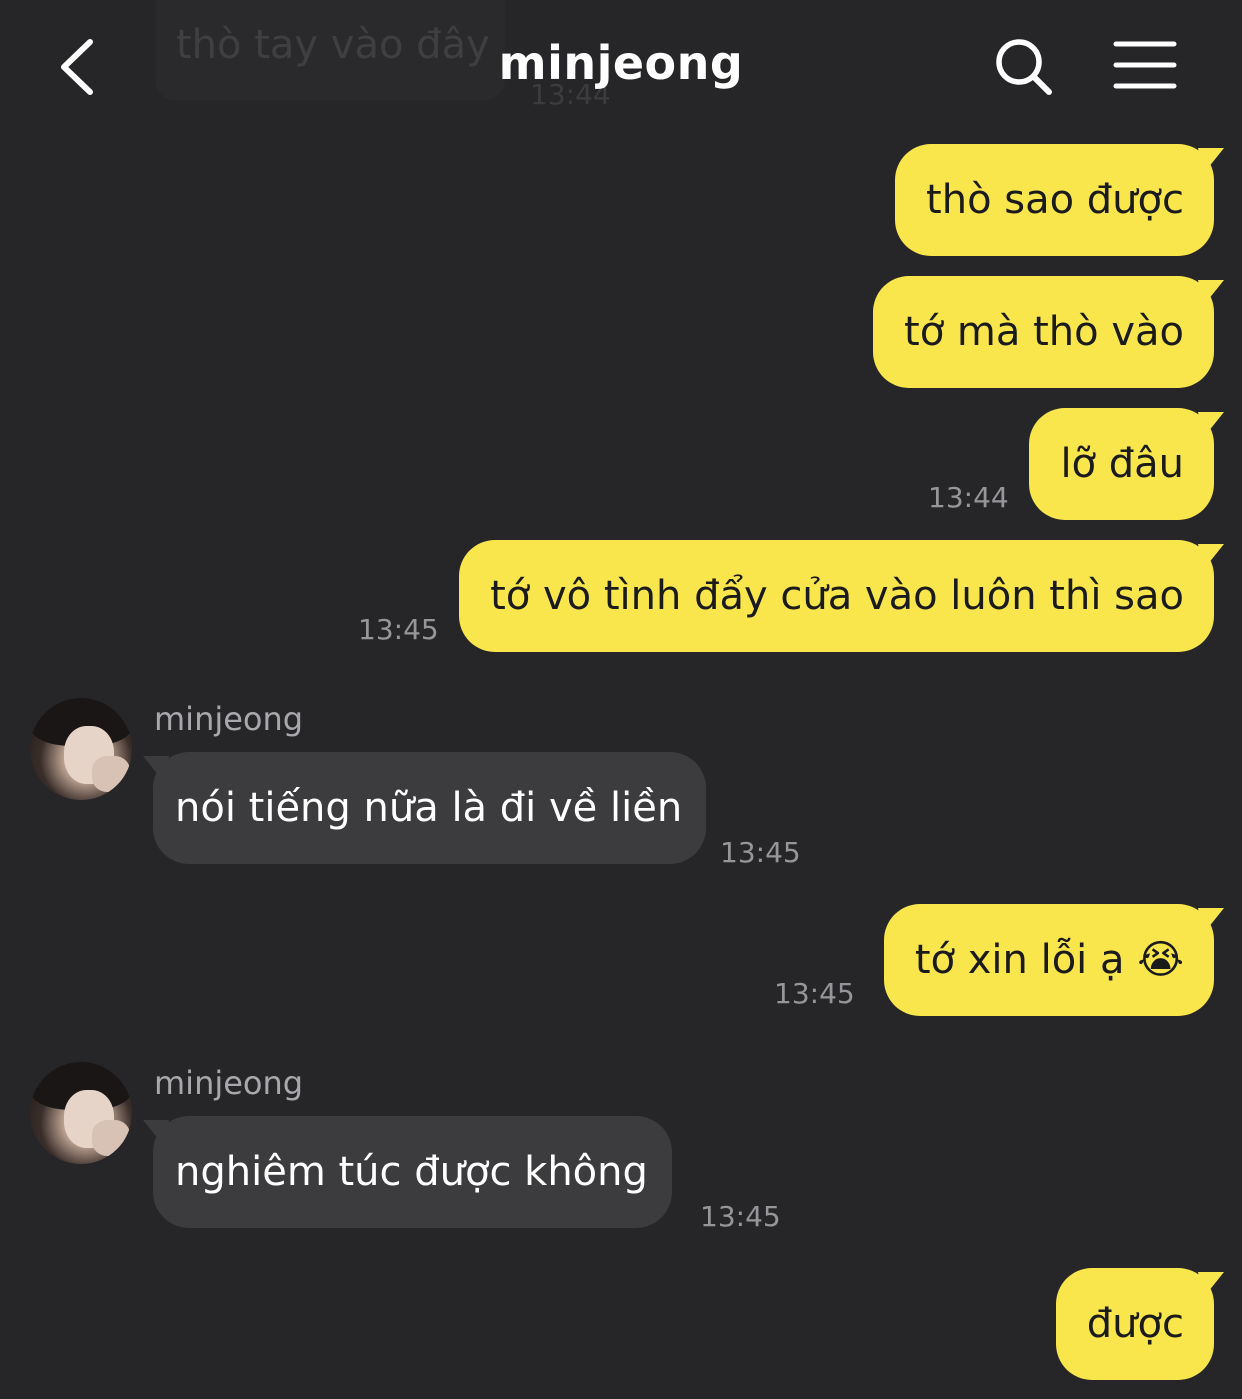  I want to click on message-text: tớ vô tình đẩy cửa vào luôn thì sao, so click(837, 596).